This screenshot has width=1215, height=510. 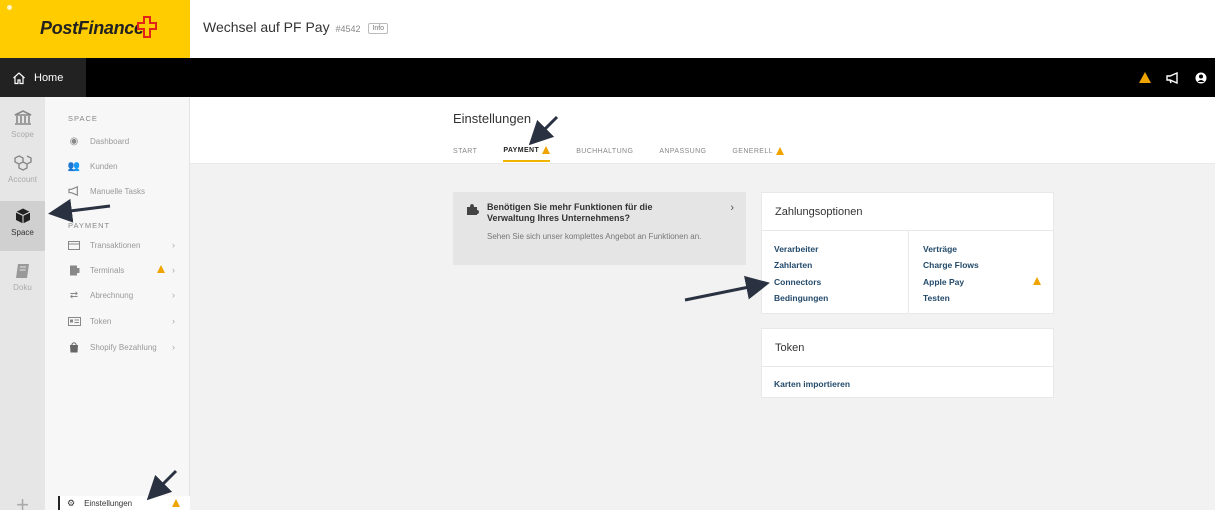 I want to click on gear-icon: ⚙, so click(x=71, y=502).